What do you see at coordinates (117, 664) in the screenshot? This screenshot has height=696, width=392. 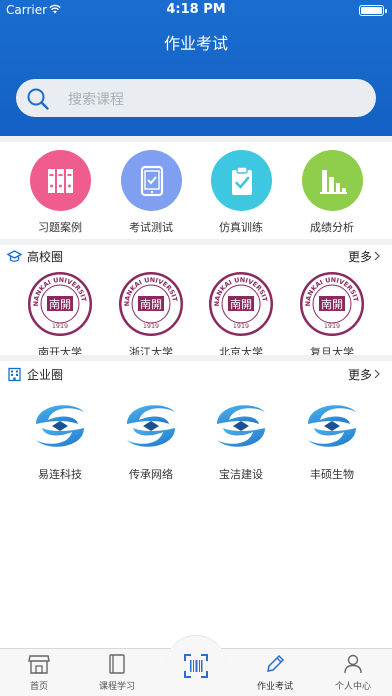 I see `book-icon` at bounding box center [117, 664].